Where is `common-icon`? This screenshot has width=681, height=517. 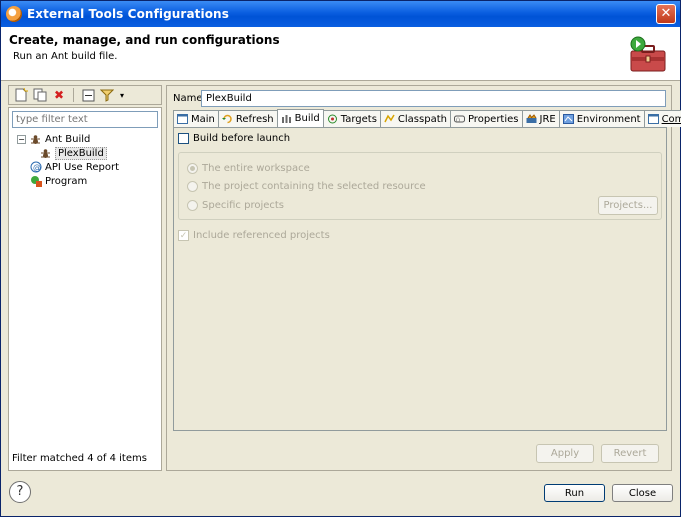 common-icon is located at coordinates (653, 119).